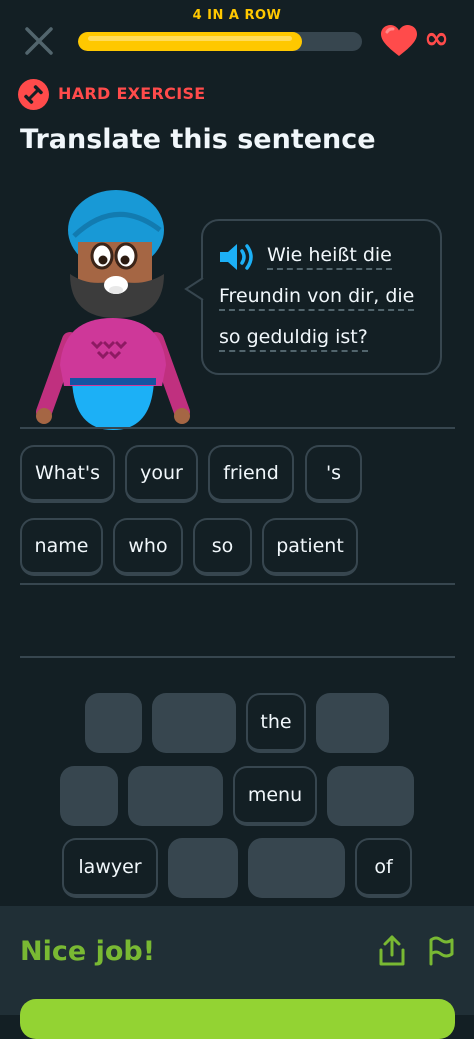 Image resolution: width=474 pixels, height=1039 pixels. What do you see at coordinates (39, 41) in the screenshot?
I see `close-icon` at bounding box center [39, 41].